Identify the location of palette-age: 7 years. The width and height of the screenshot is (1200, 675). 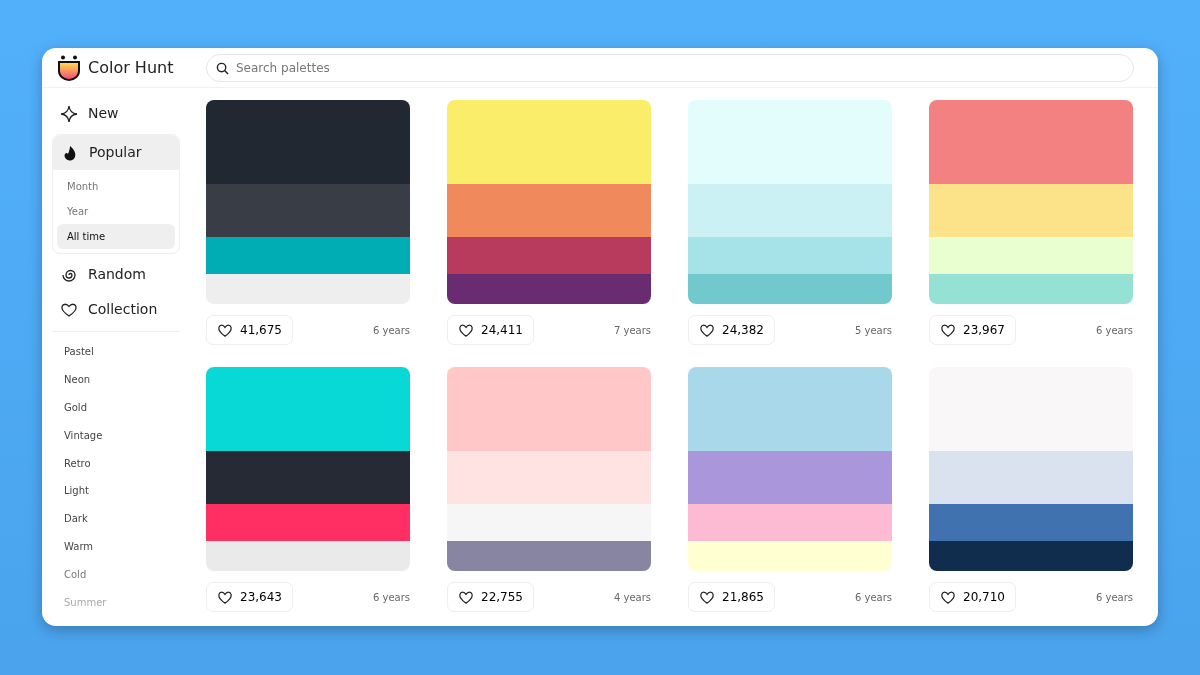
(632, 330).